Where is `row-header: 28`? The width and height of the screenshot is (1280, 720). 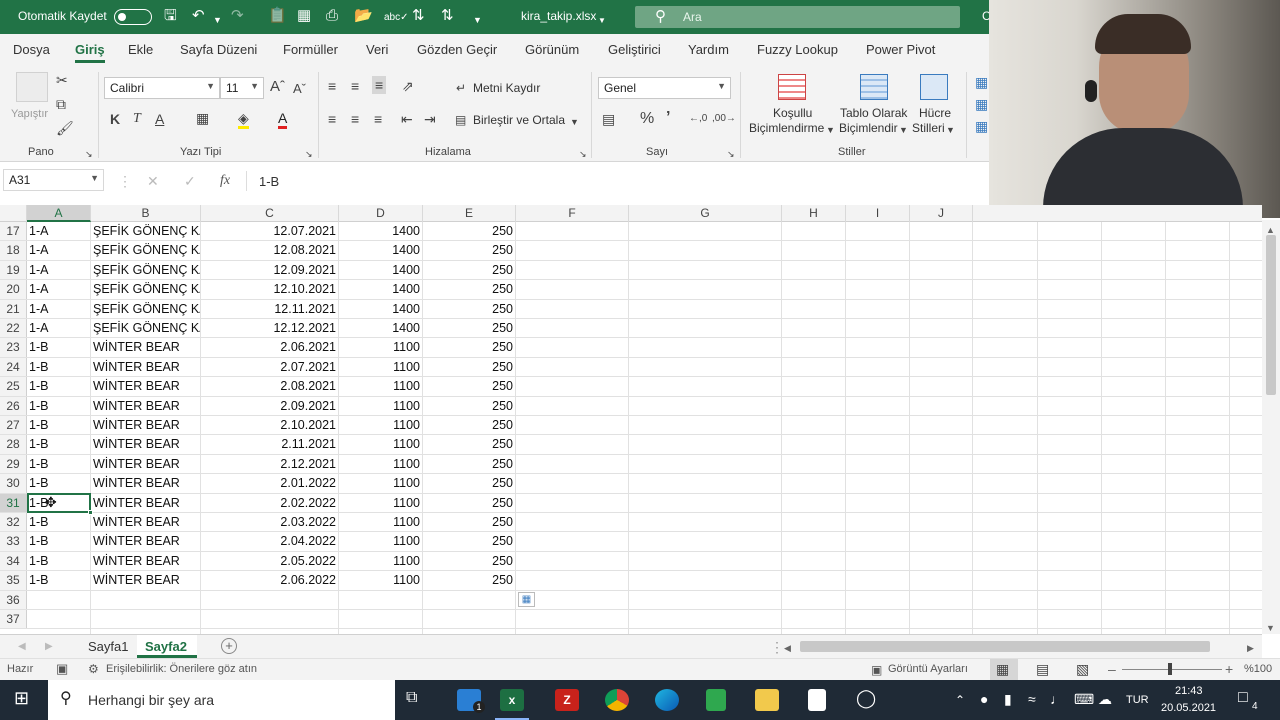
row-header: 28 is located at coordinates (13, 444).